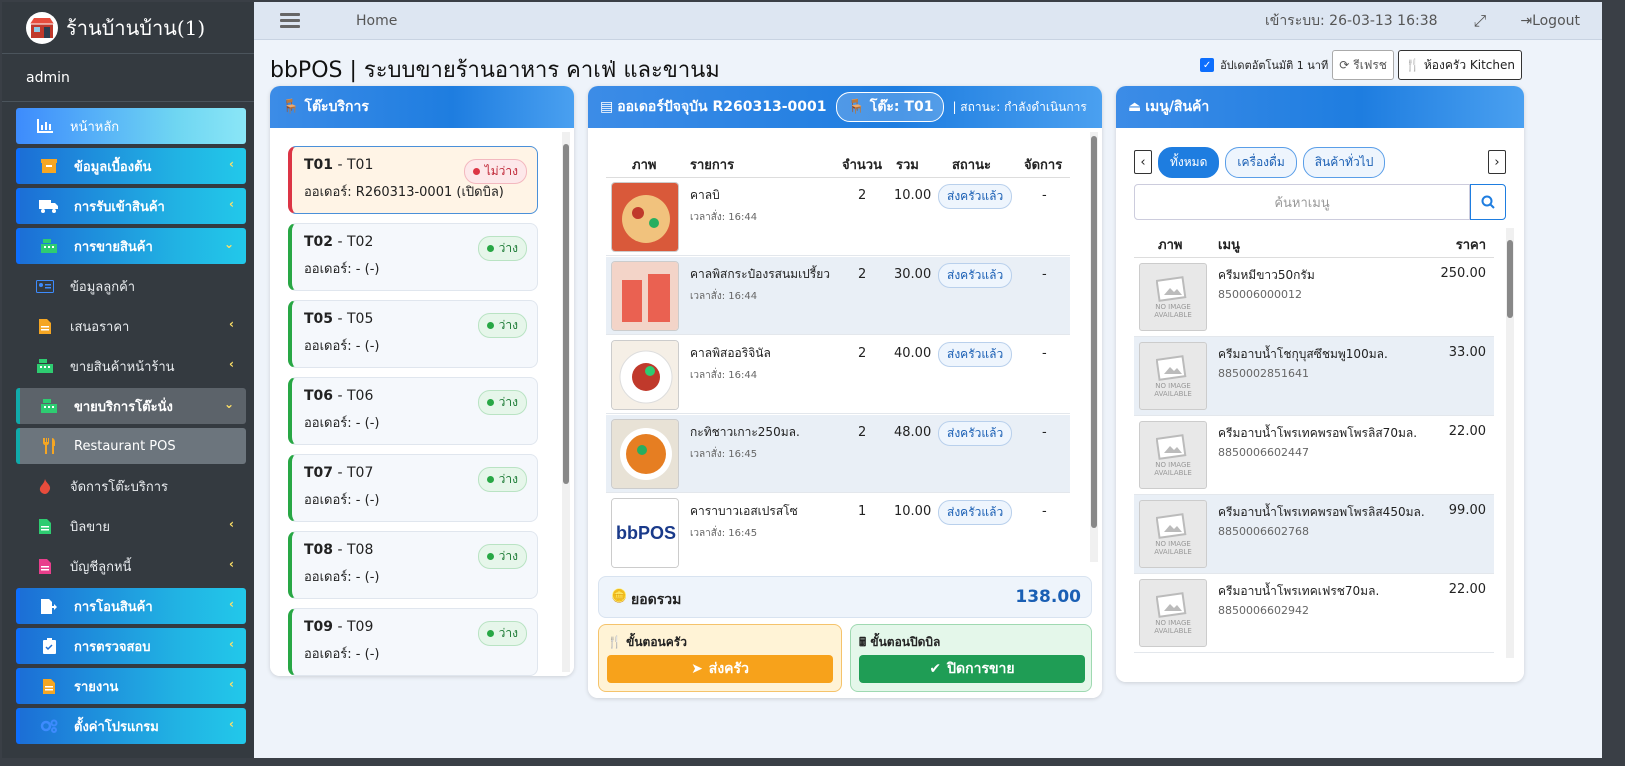 Image resolution: width=1625 pixels, height=766 pixels. What do you see at coordinates (760, 274) in the screenshot?
I see `item-name: คาลพิสกระป๋องรสนมเปรี้ยว` at bounding box center [760, 274].